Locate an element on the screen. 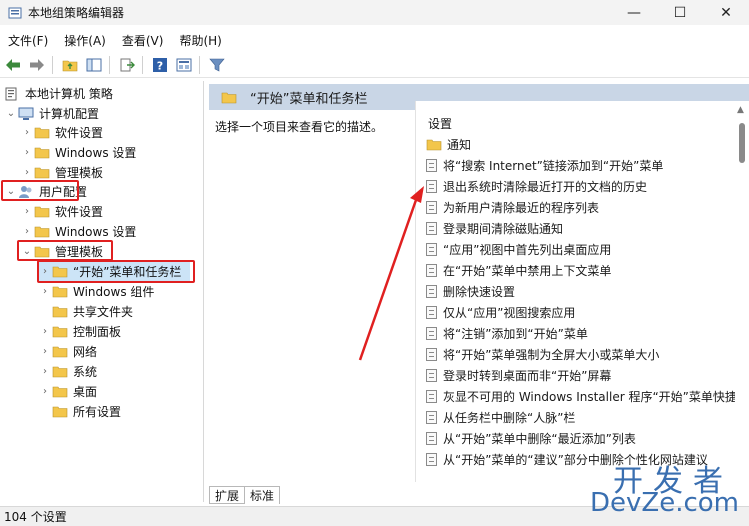  menu-view: 查看(V) is located at coordinates (143, 40).